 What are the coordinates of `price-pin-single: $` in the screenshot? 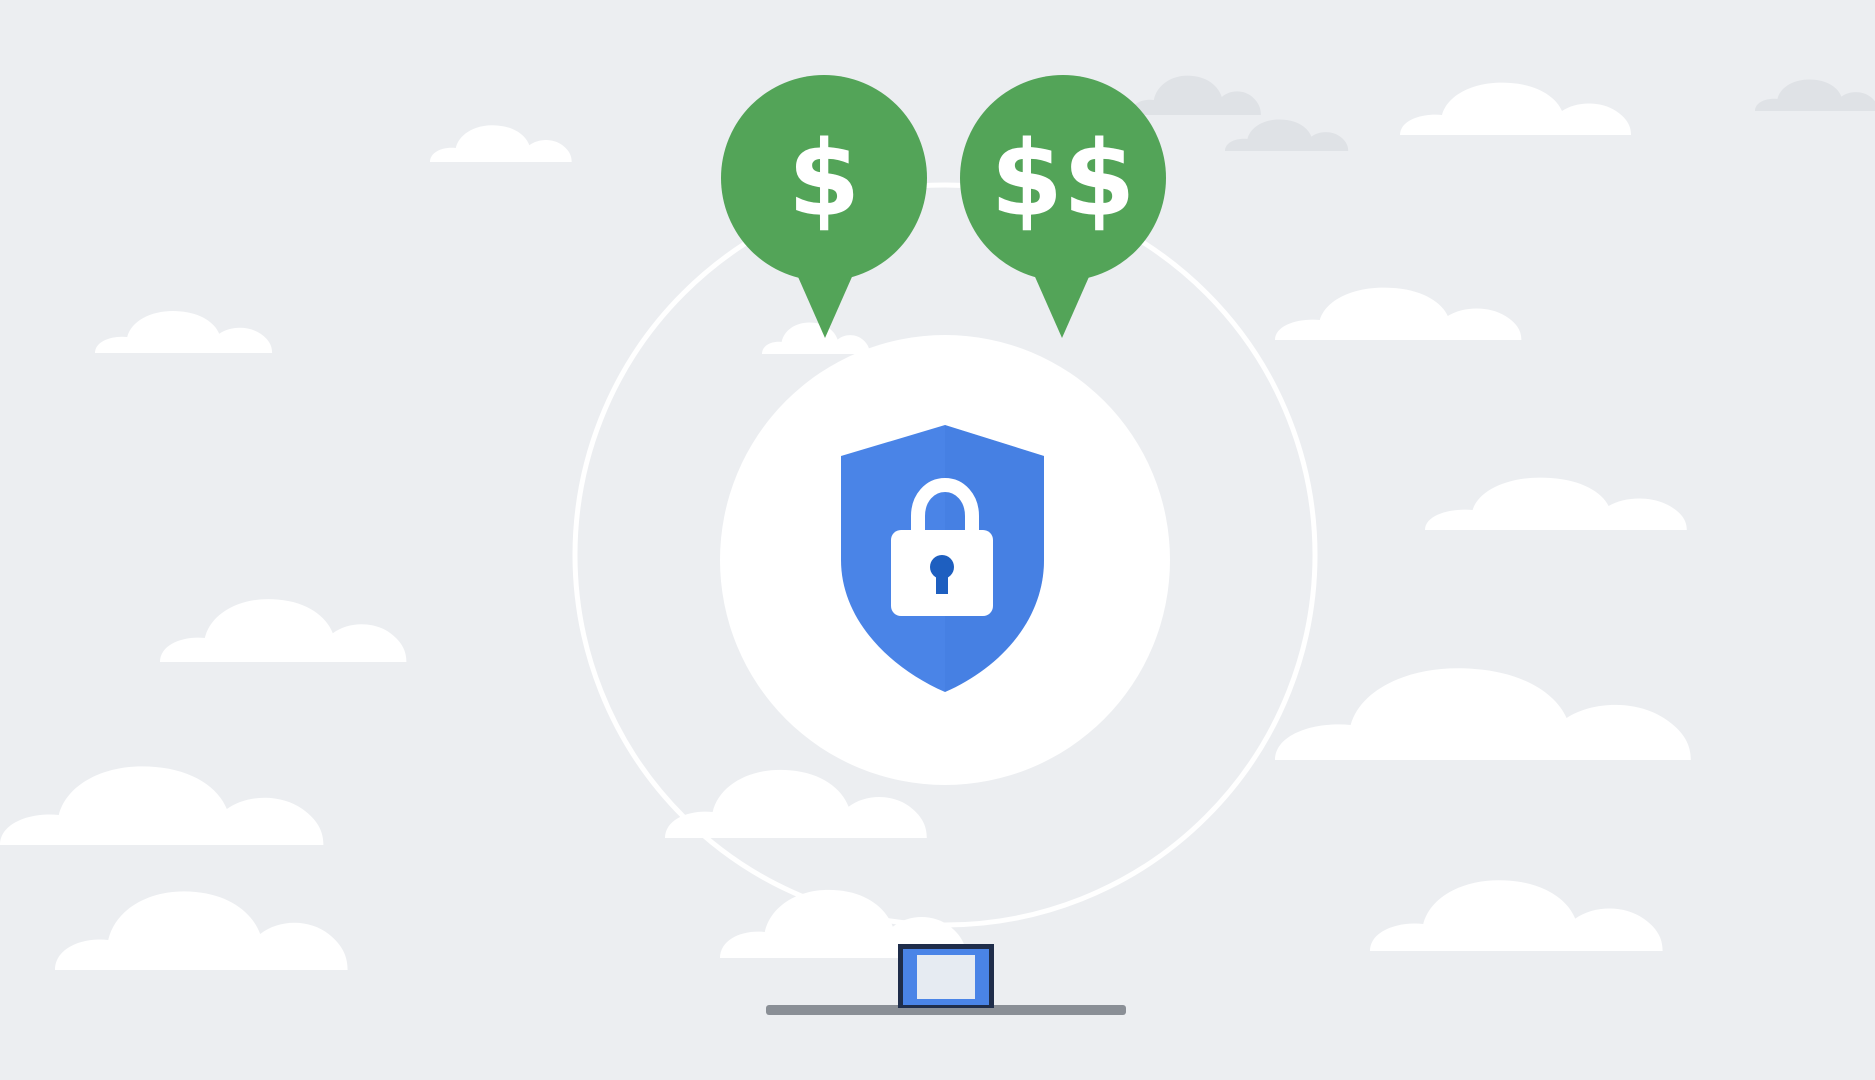 It's located at (824, 206).